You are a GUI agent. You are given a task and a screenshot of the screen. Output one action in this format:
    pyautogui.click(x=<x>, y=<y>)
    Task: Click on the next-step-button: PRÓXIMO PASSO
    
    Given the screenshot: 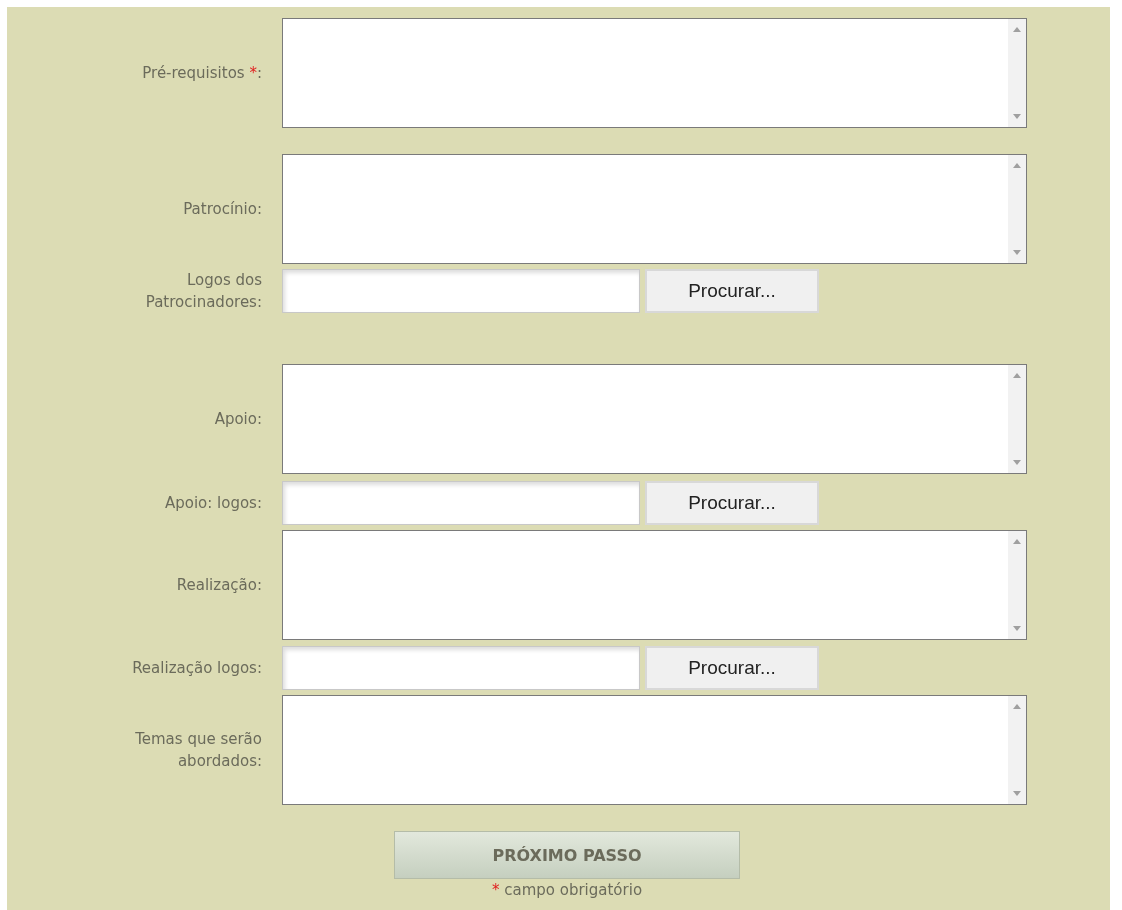 What is the action you would take?
    pyautogui.click(x=567, y=855)
    